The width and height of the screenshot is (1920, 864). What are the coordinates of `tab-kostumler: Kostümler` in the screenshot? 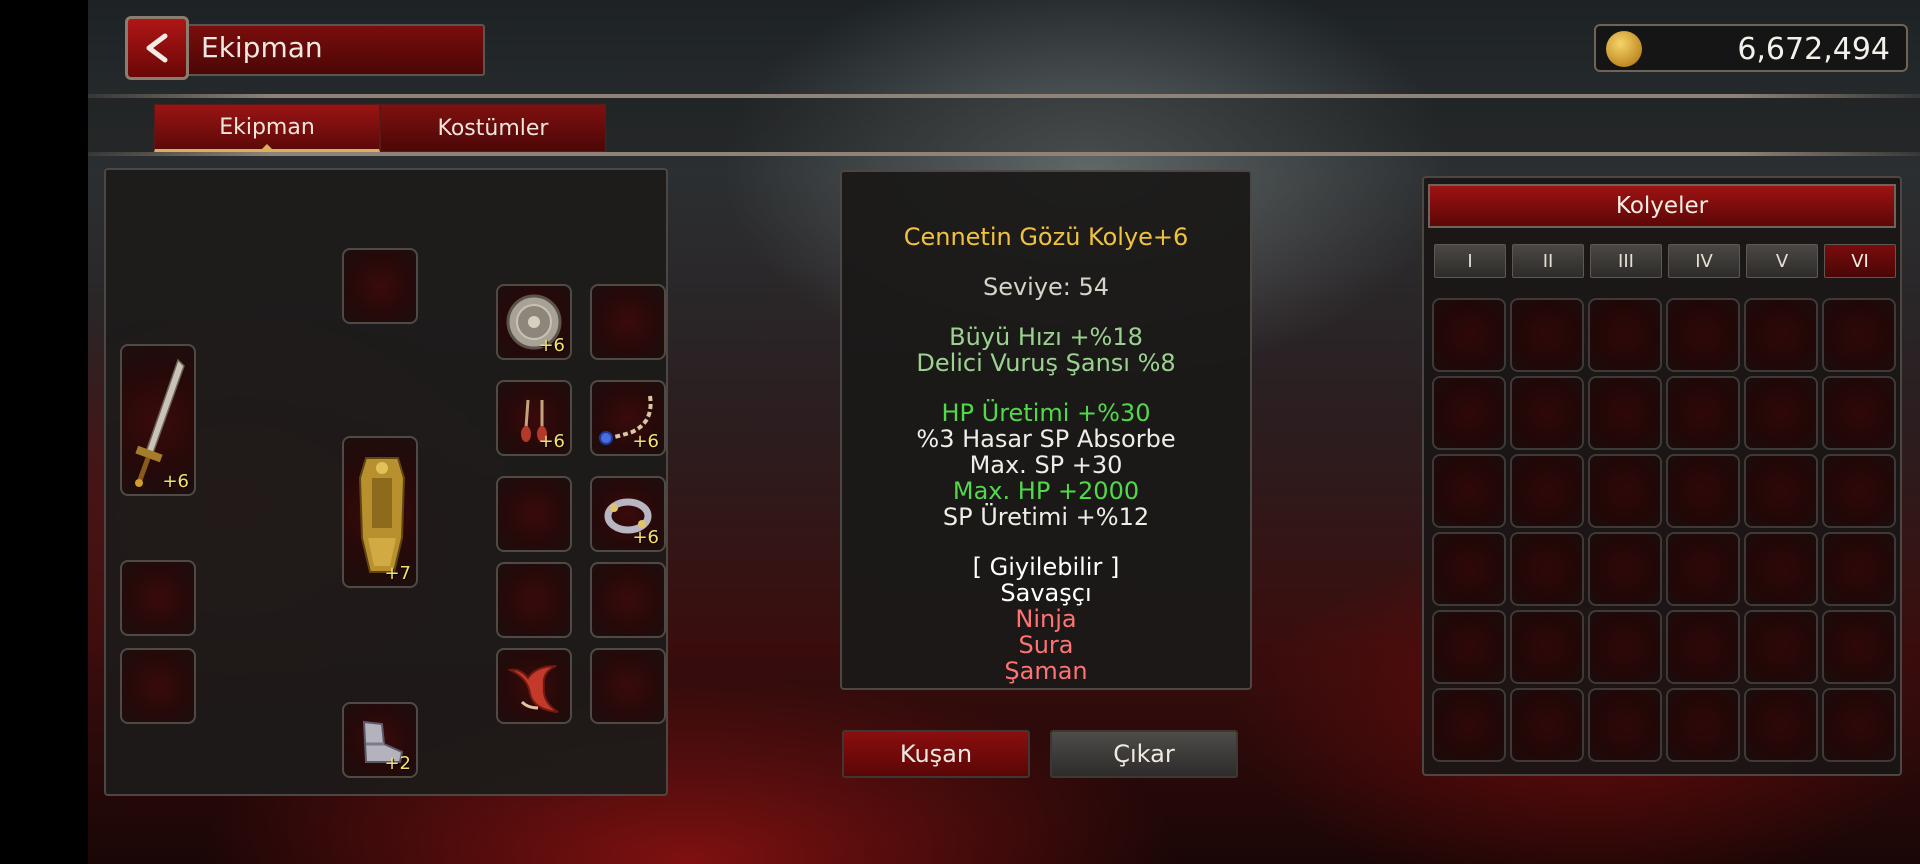 It's located at (493, 128).